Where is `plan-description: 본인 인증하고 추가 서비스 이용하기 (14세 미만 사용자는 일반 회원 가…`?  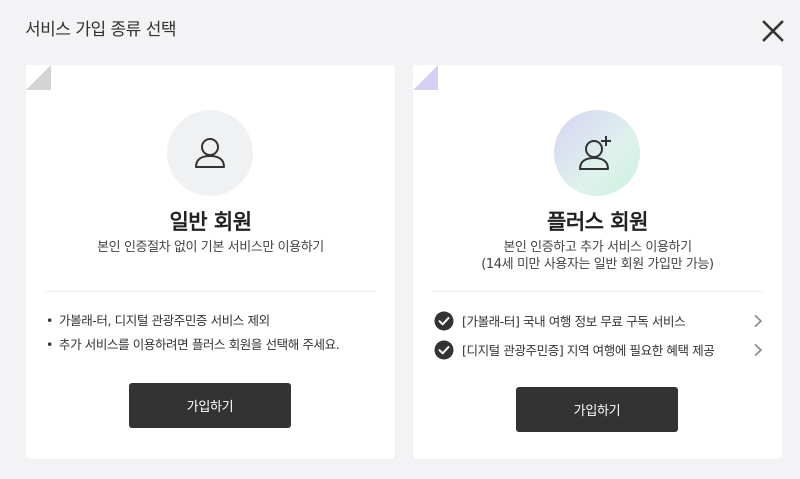
plan-description: 본인 인증하고 추가 서비스 이용하기 (14세 미만 사용자는 일반 회원 가… is located at coordinates (597, 256).